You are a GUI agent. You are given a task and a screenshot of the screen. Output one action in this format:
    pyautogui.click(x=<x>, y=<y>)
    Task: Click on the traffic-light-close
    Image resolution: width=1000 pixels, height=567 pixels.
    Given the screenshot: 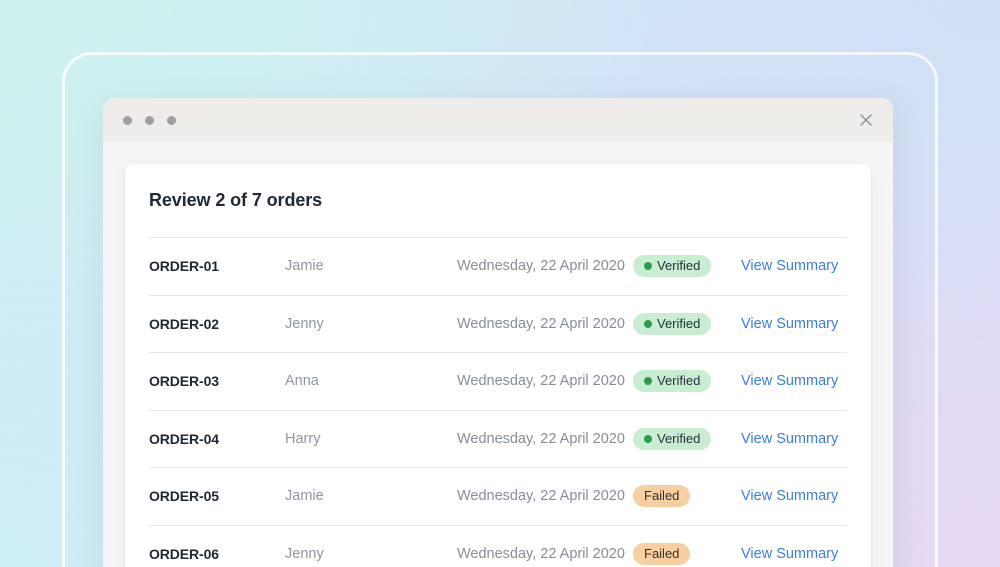 What is the action you would take?
    pyautogui.click(x=127, y=120)
    